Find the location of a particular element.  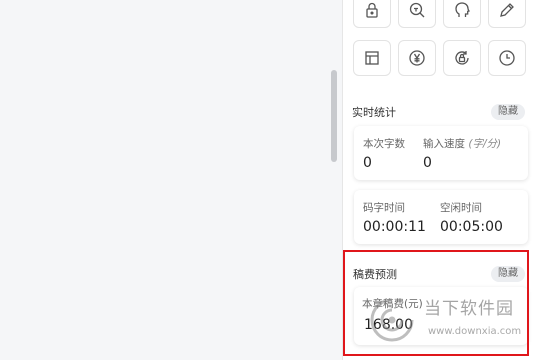

idle-time-label: 空闲时间 is located at coordinates (461, 208).